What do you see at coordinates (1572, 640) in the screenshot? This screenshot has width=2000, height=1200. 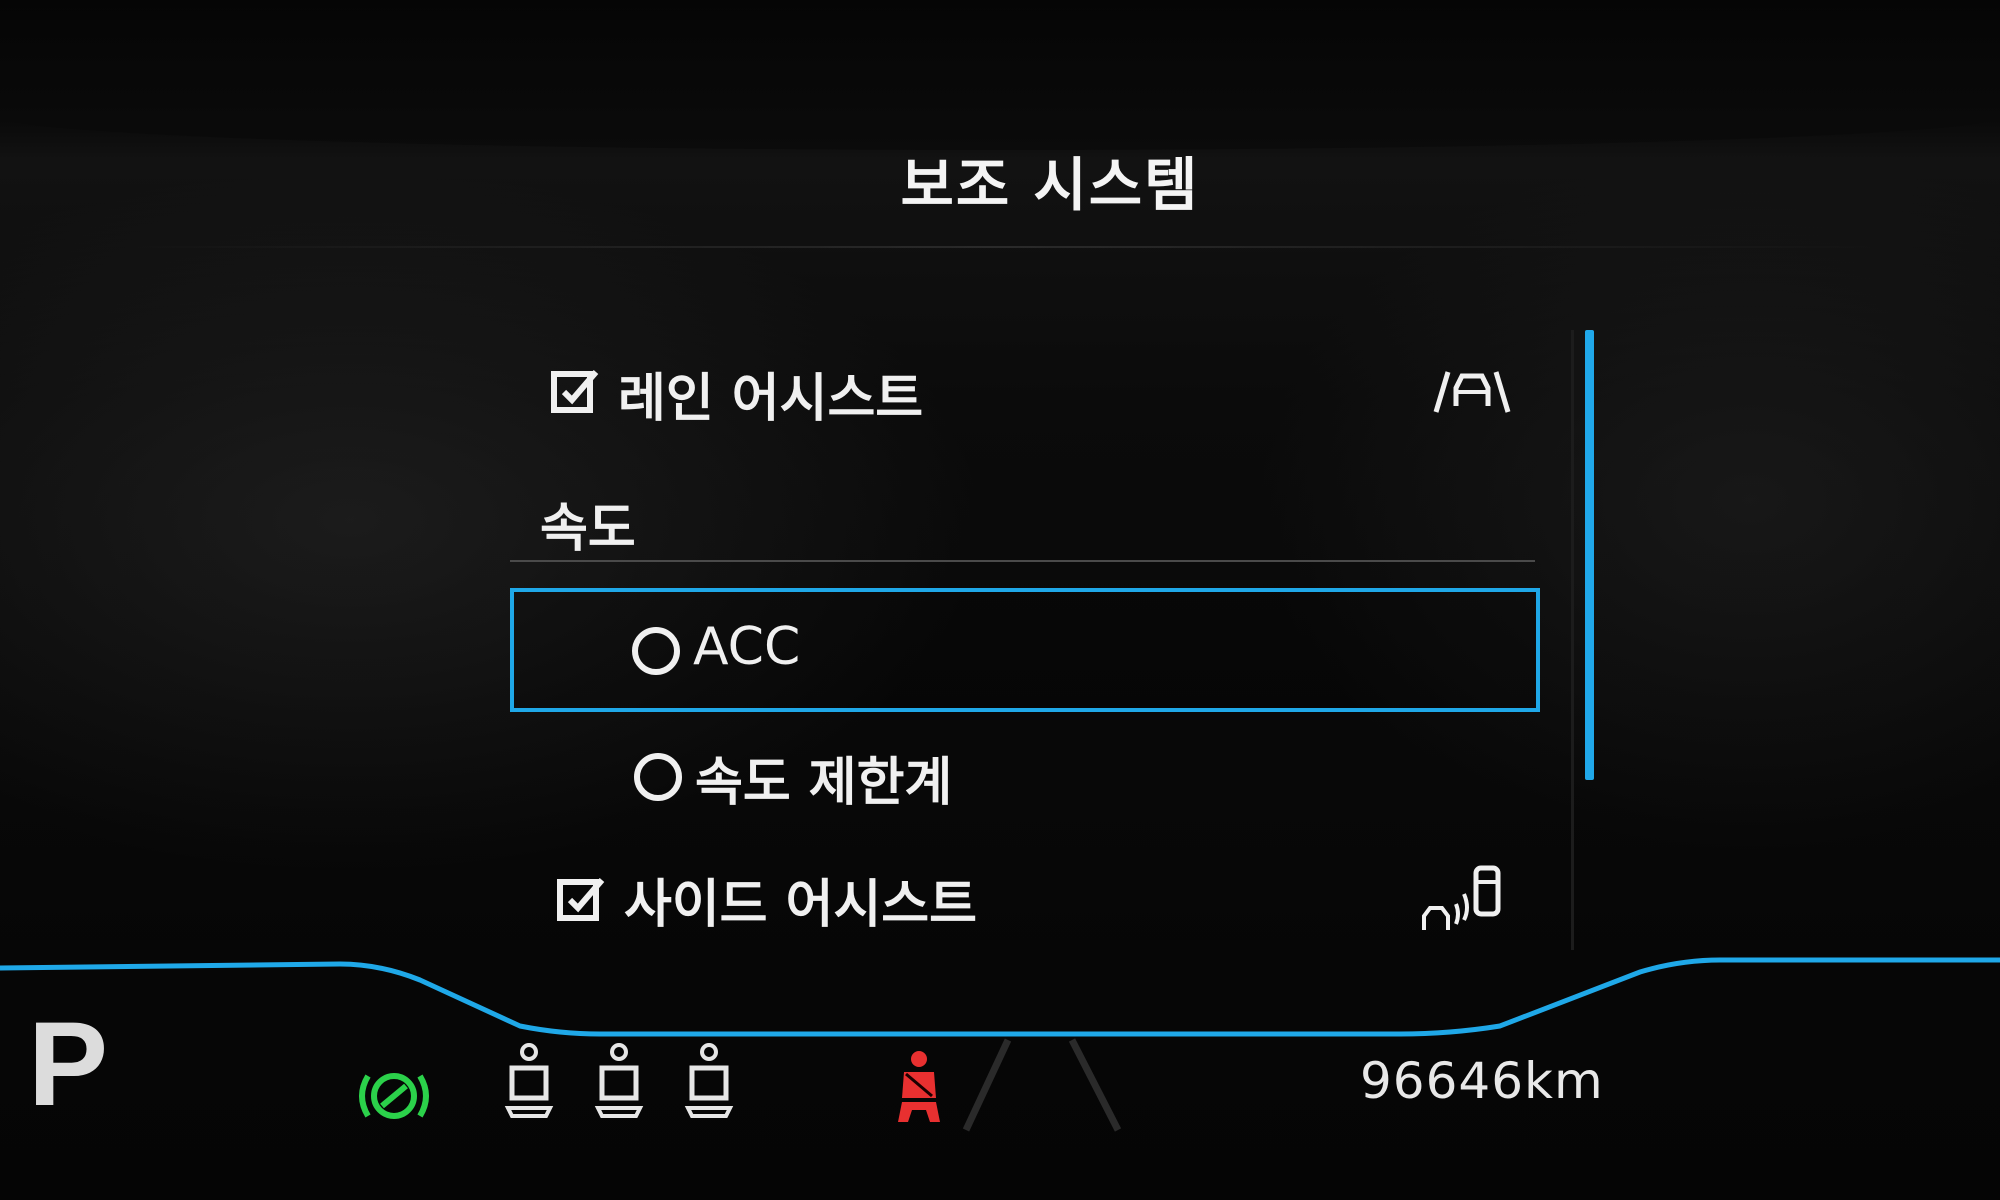 I see `scrollbar-track` at bounding box center [1572, 640].